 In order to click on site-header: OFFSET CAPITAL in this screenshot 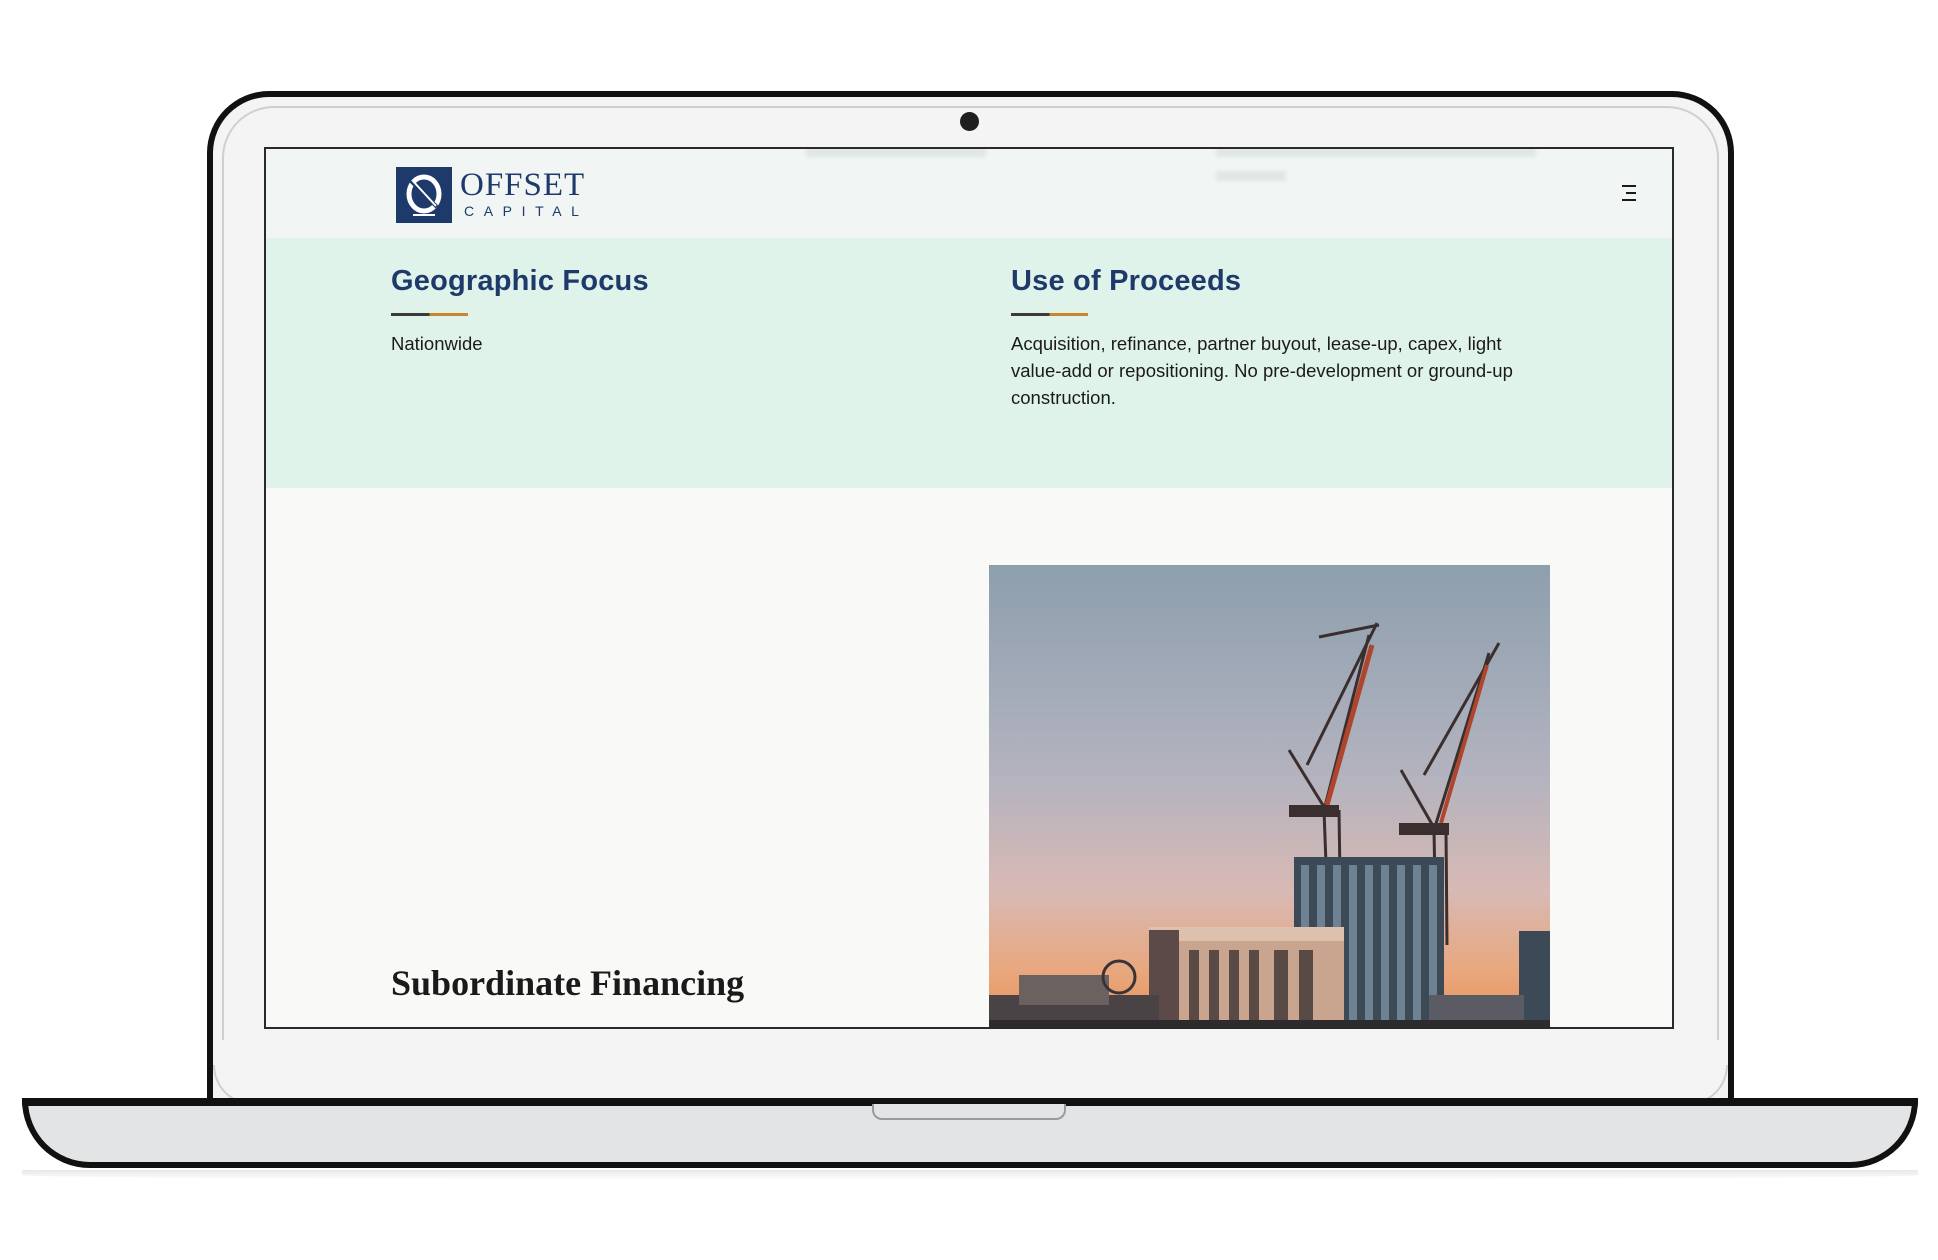, I will do `click(969, 193)`.